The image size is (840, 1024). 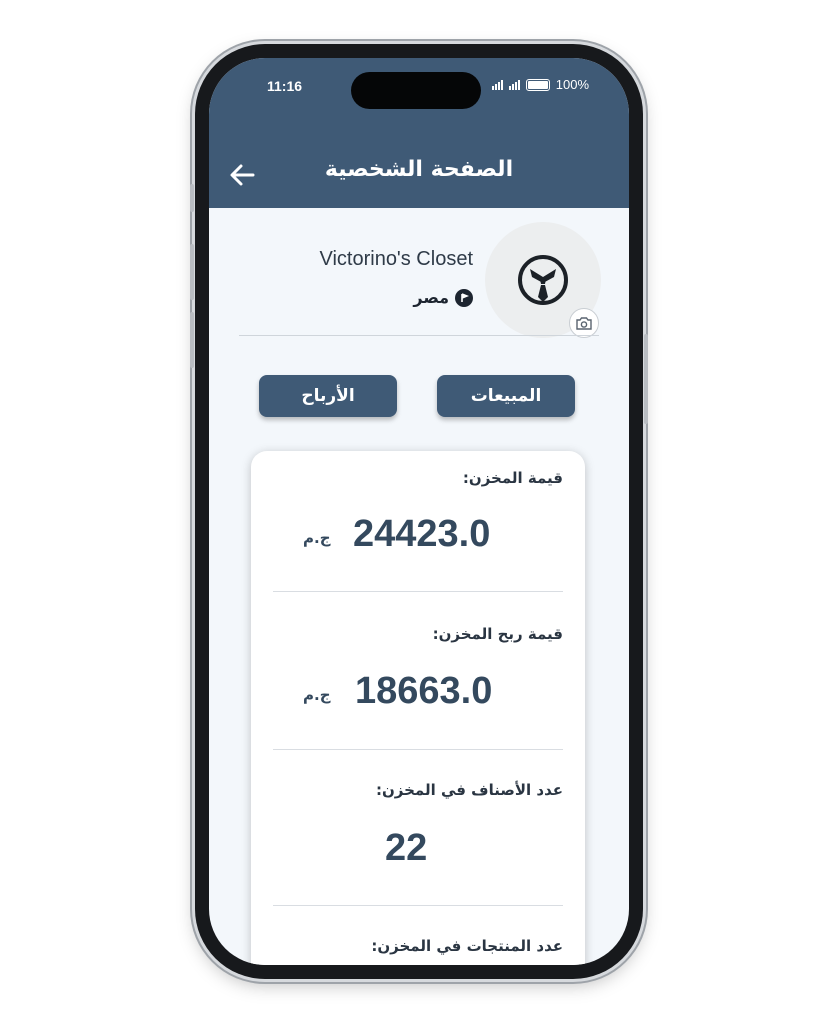 What do you see at coordinates (431, 297) in the screenshot?
I see `country-label: مصر` at bounding box center [431, 297].